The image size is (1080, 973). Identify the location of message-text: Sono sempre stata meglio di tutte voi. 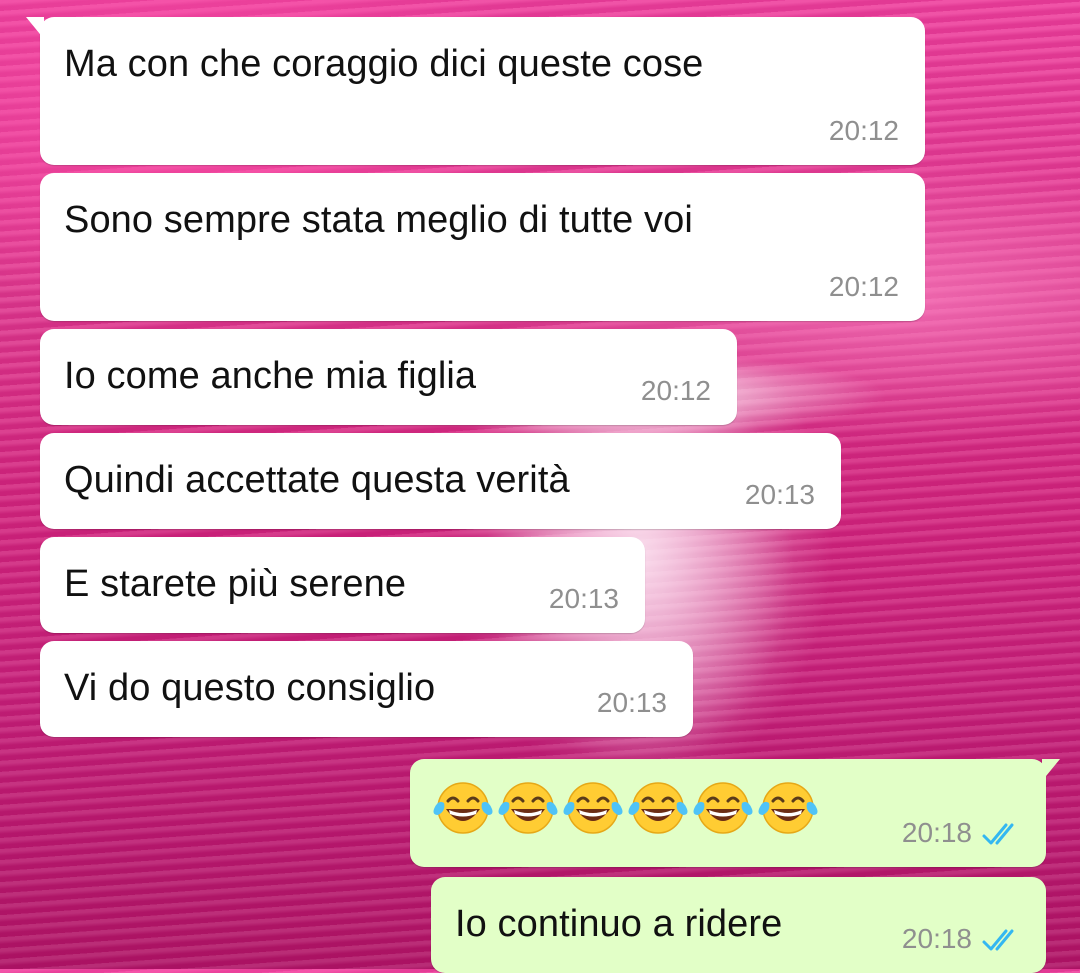
(378, 220).